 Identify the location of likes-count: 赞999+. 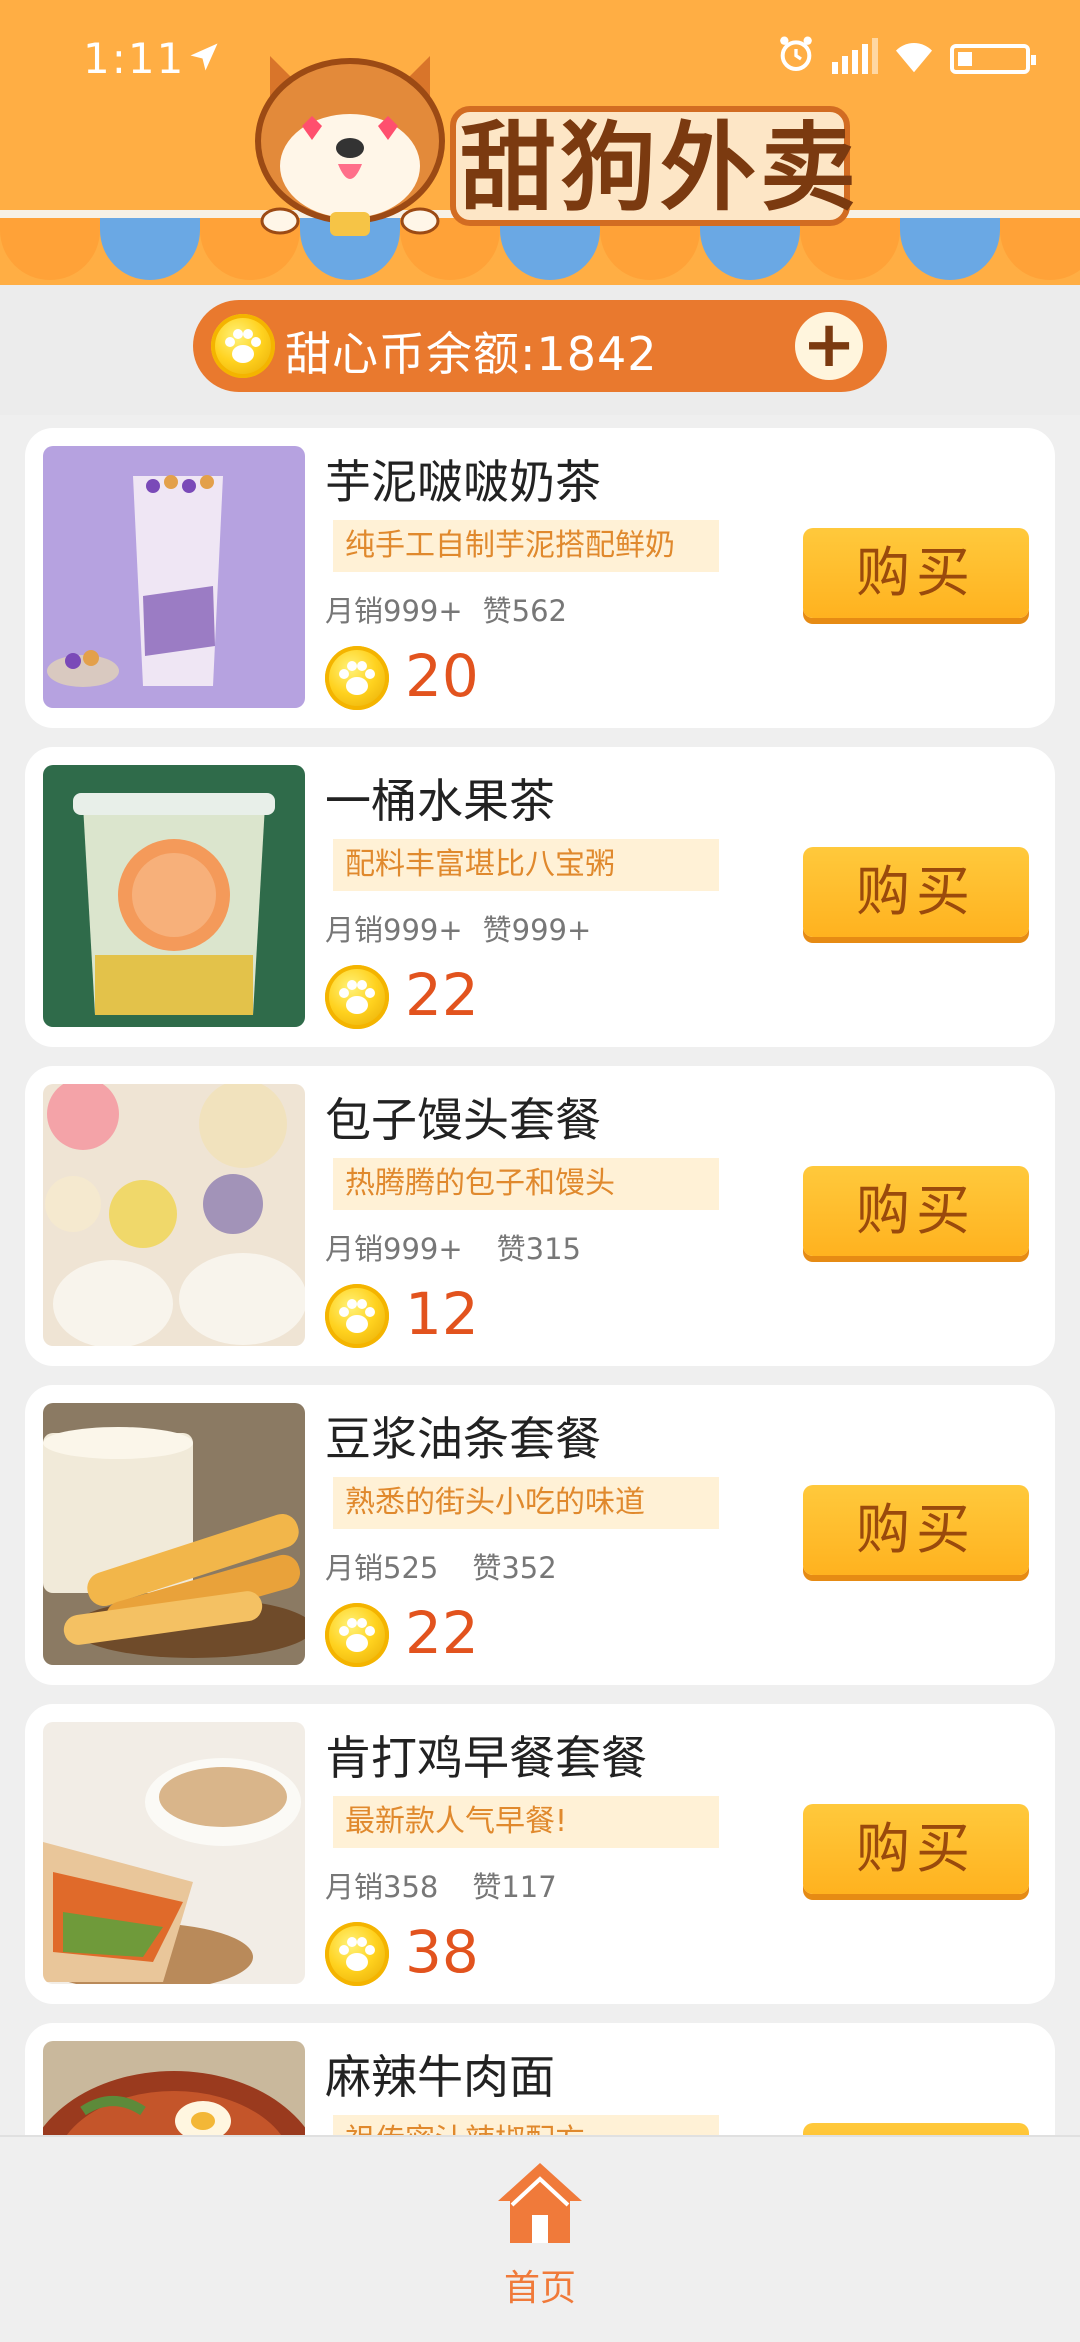
(537, 930).